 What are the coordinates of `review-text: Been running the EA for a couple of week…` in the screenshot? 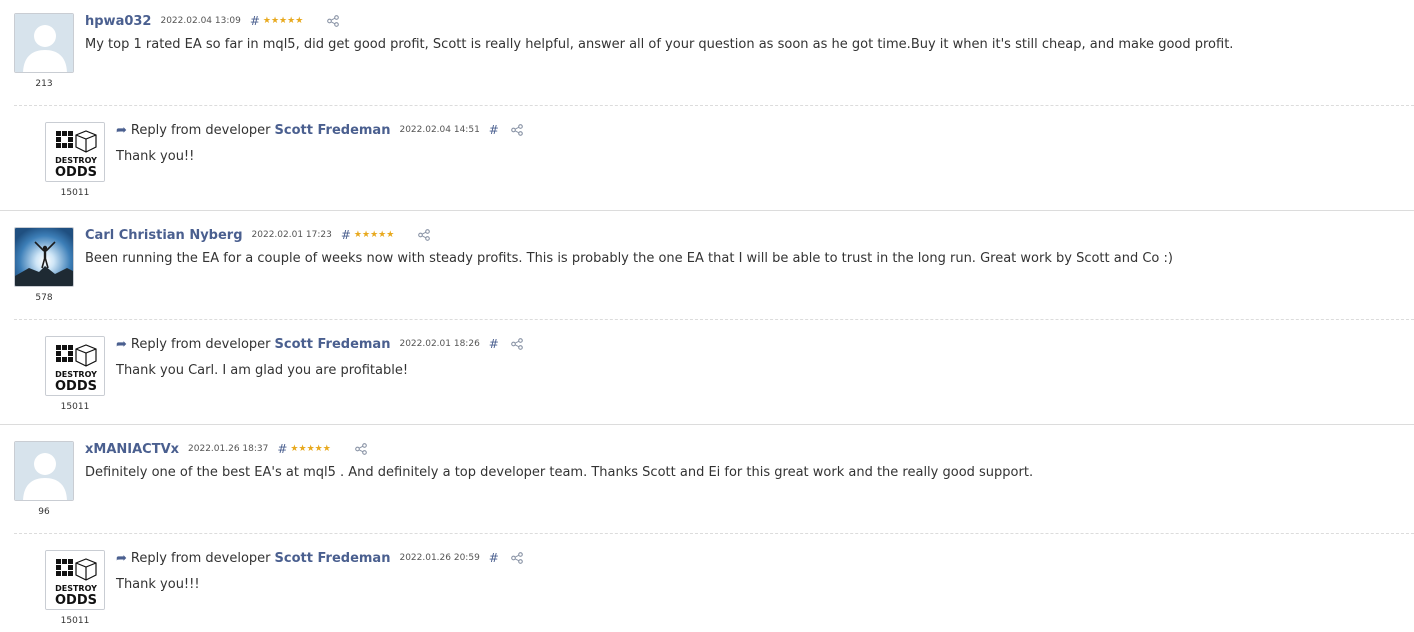 It's located at (629, 258).